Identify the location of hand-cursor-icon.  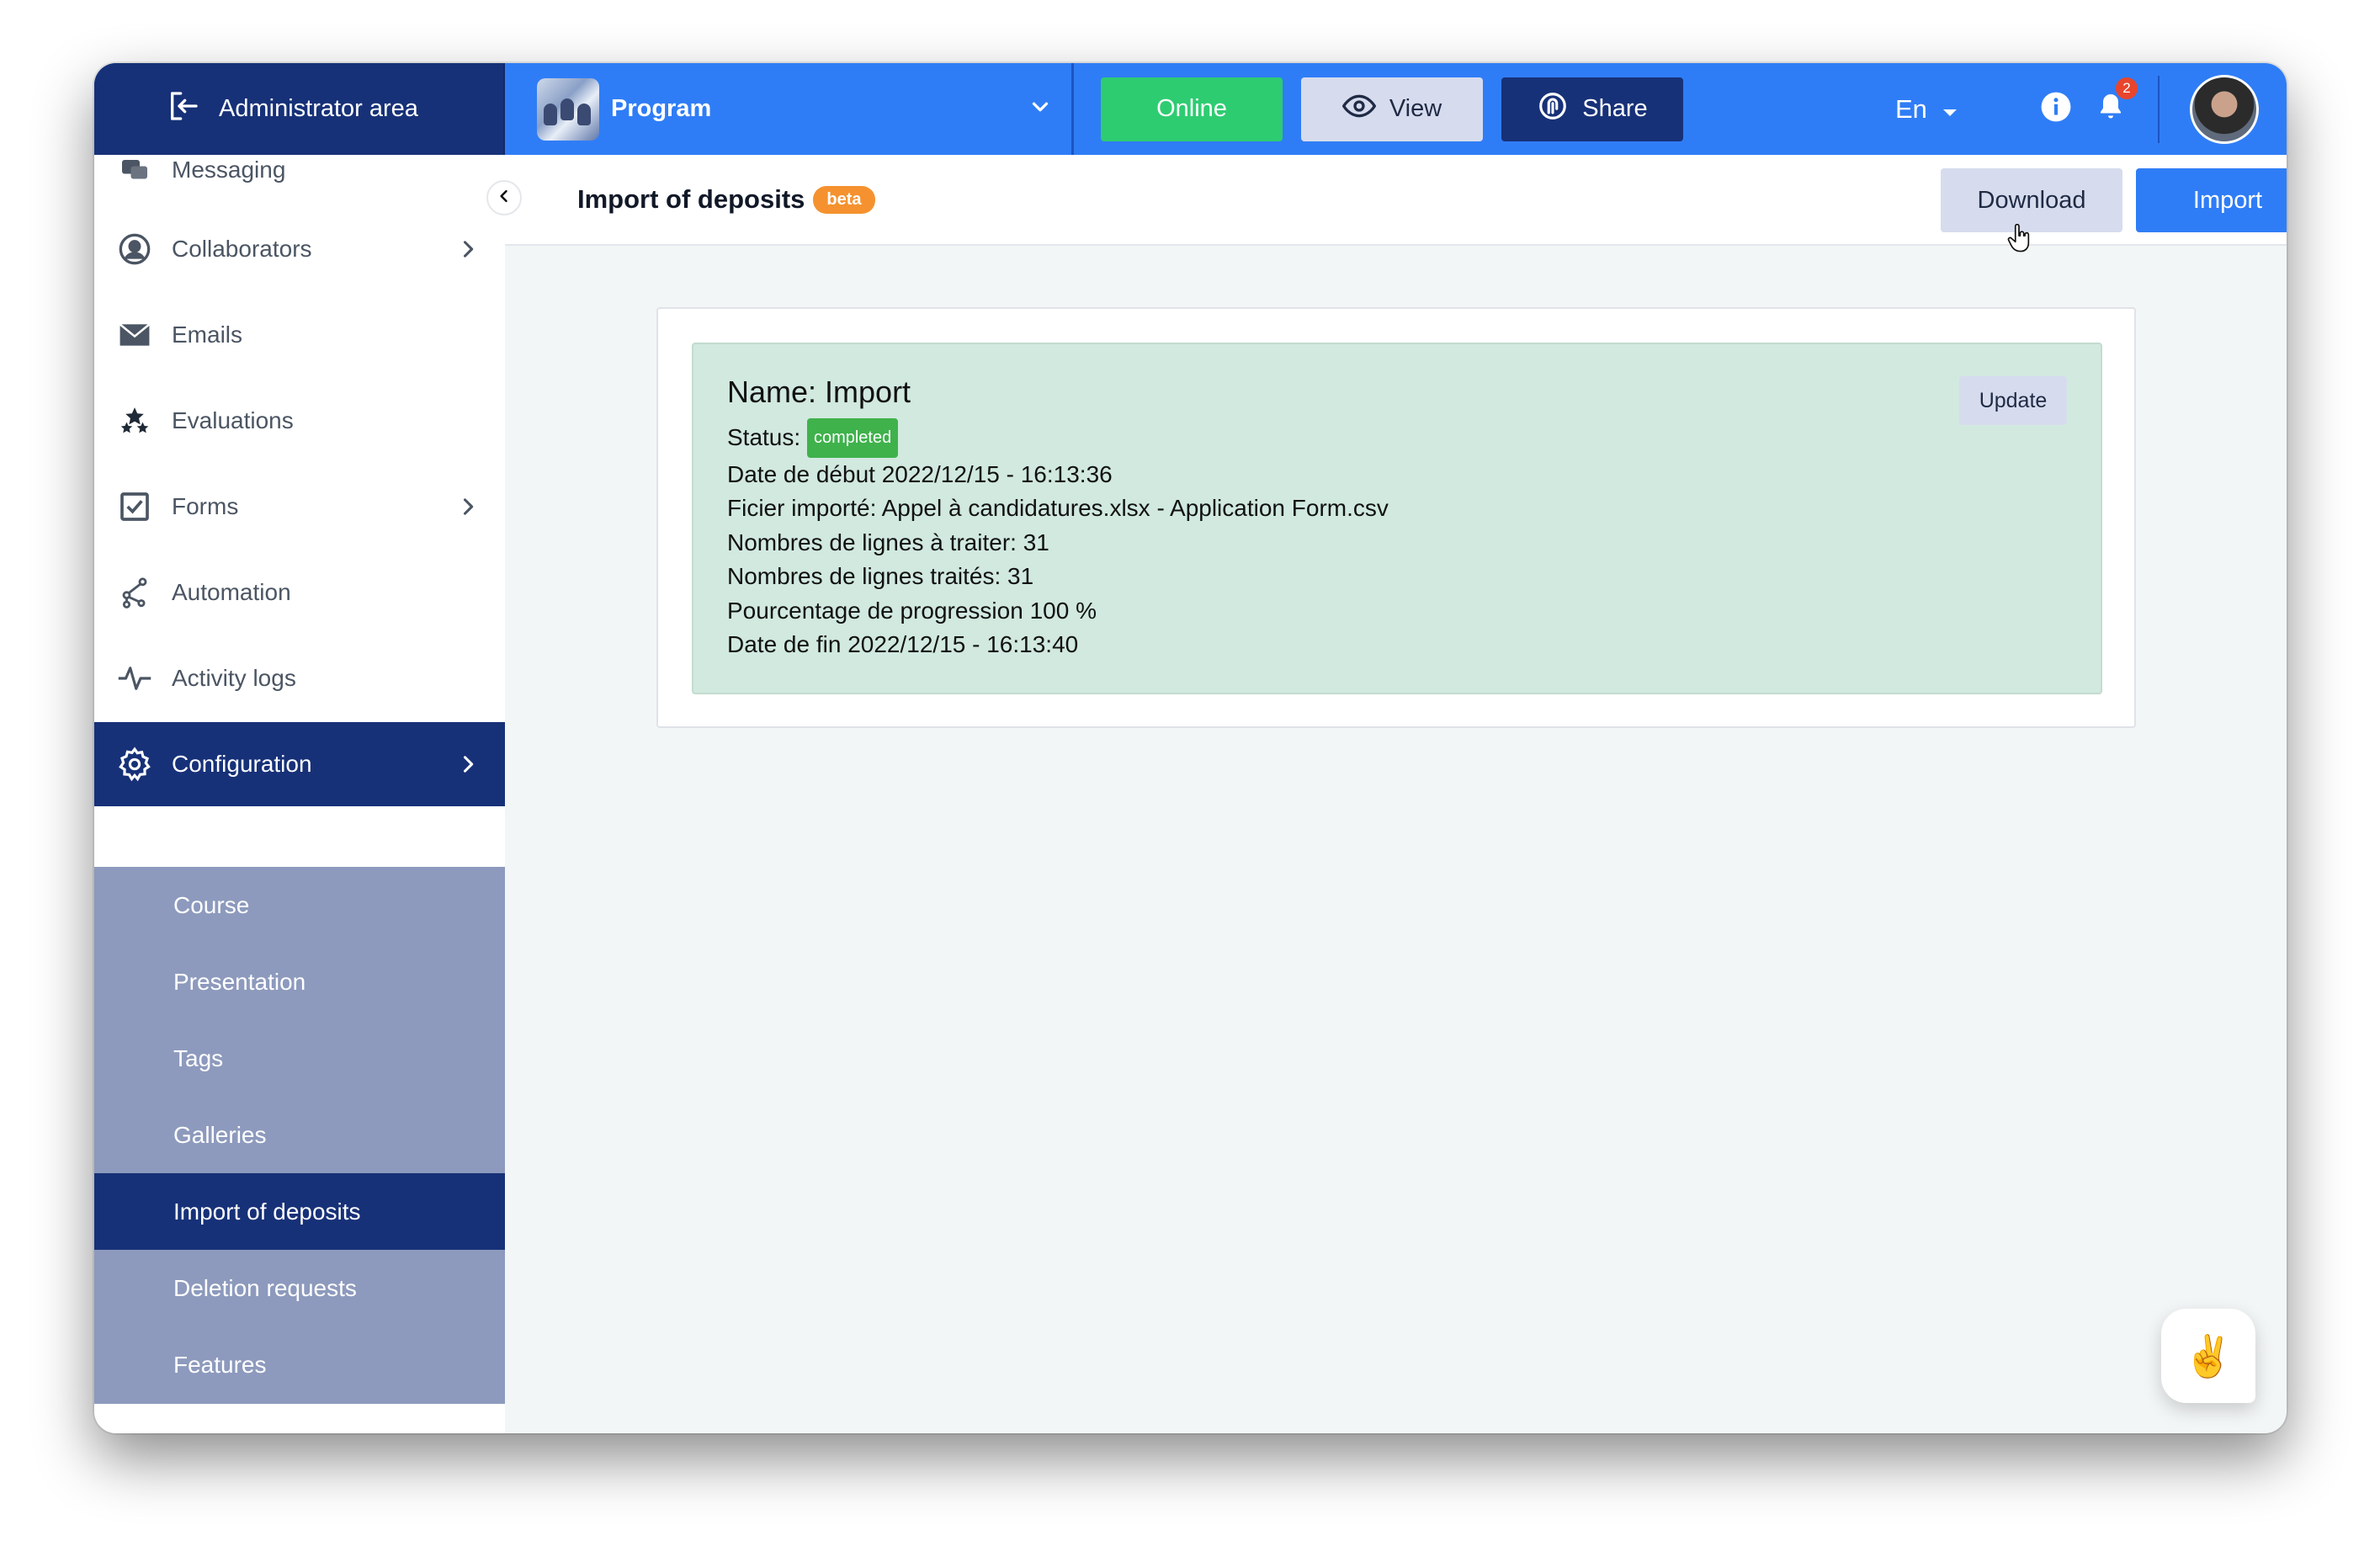
(2019, 240).